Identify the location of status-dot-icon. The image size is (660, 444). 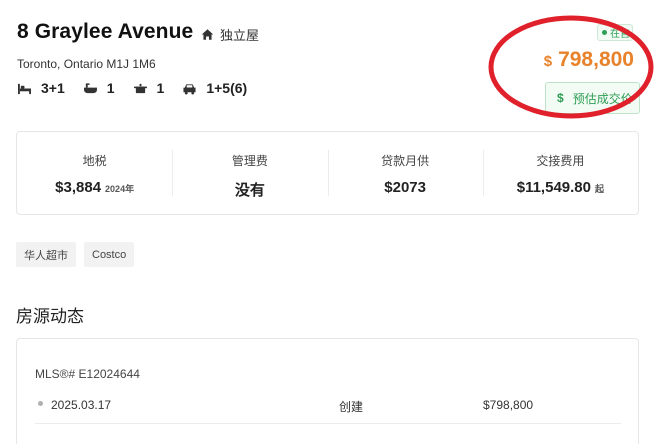
(604, 32).